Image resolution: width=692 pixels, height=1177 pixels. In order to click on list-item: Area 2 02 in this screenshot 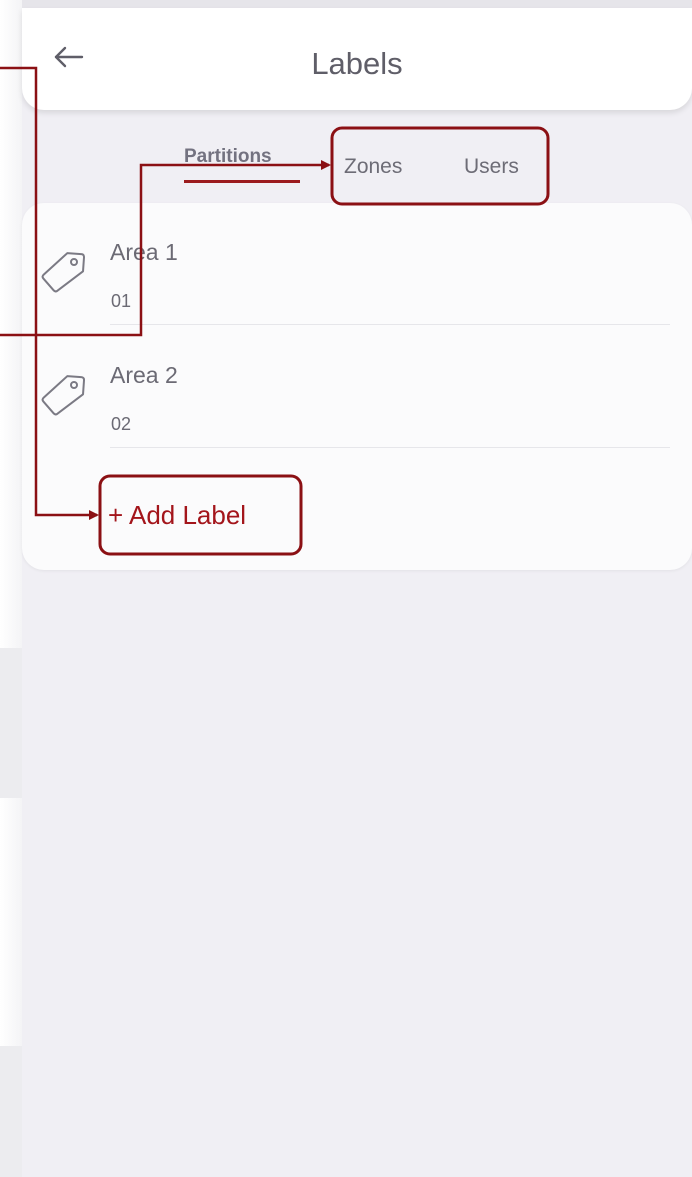, I will do `click(357, 387)`.